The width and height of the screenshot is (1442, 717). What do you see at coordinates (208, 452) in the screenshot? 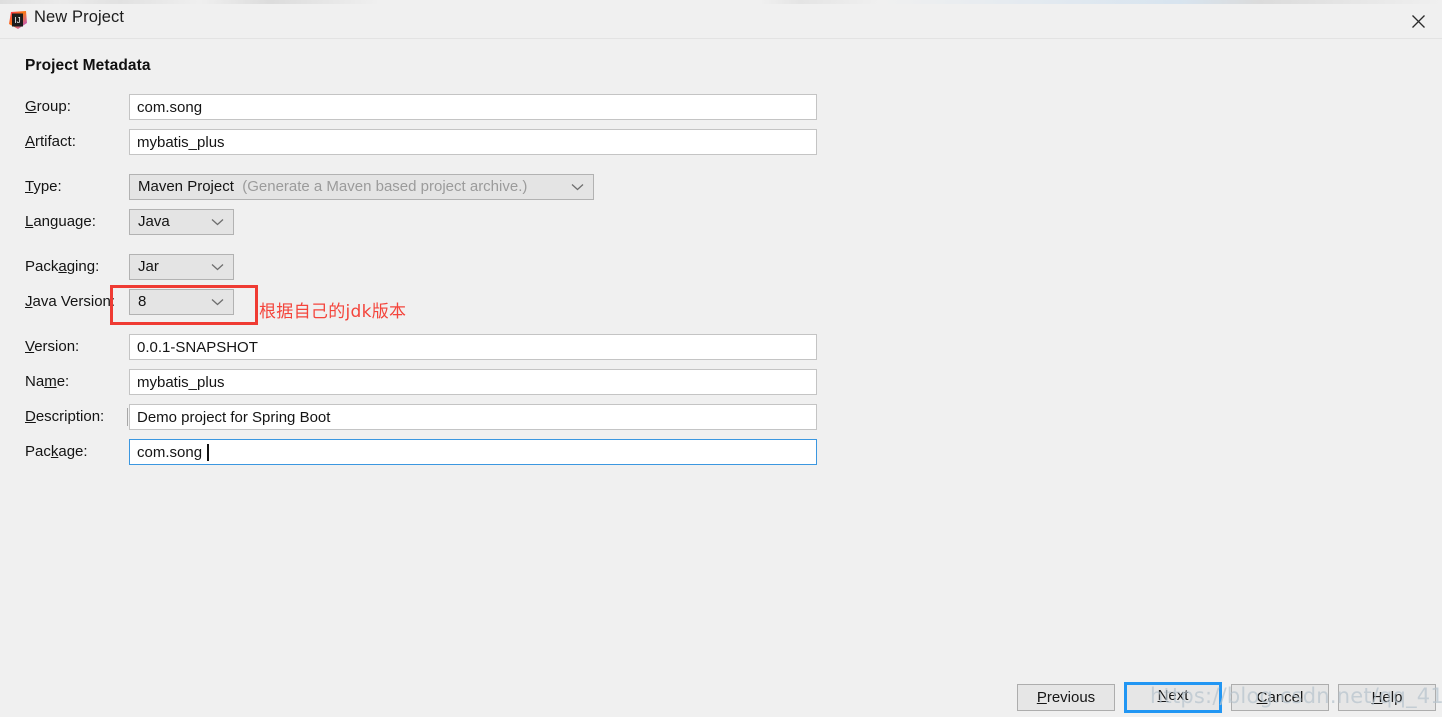
I see `text-cursor` at bounding box center [208, 452].